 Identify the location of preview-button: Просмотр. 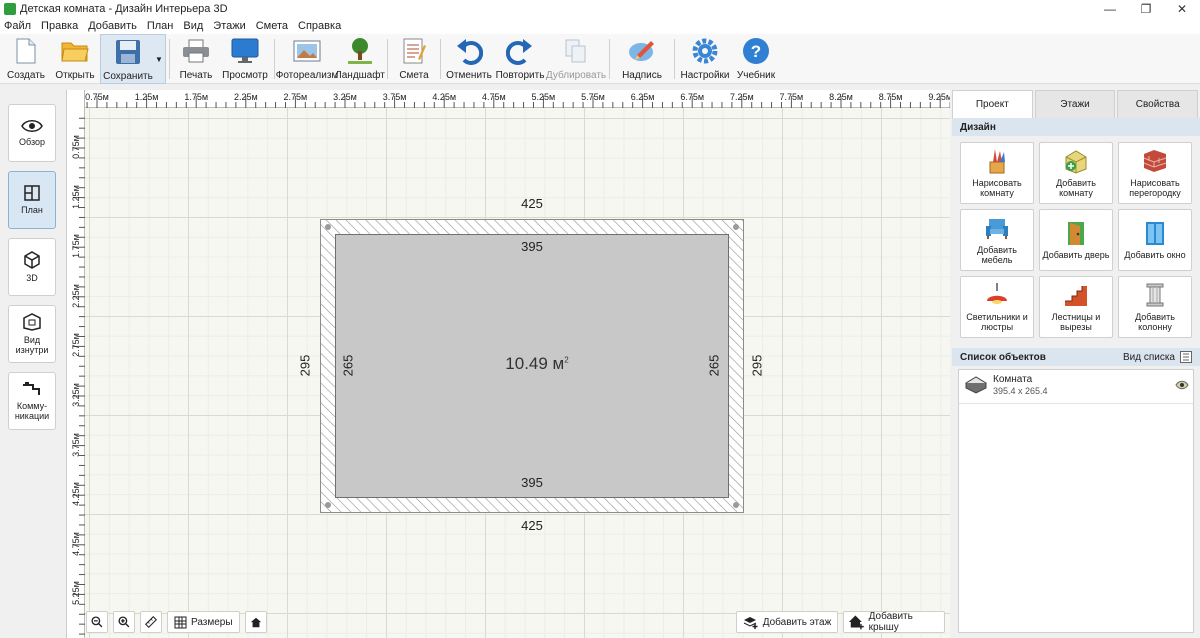
(245, 59).